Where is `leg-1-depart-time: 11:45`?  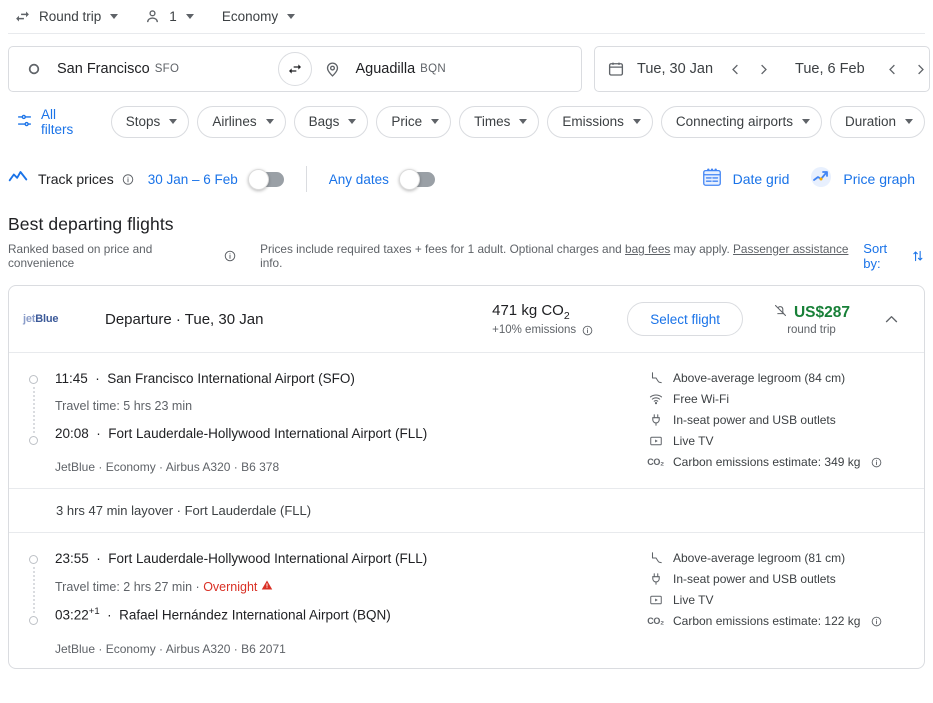 leg-1-depart-time: 11:45 is located at coordinates (71, 378).